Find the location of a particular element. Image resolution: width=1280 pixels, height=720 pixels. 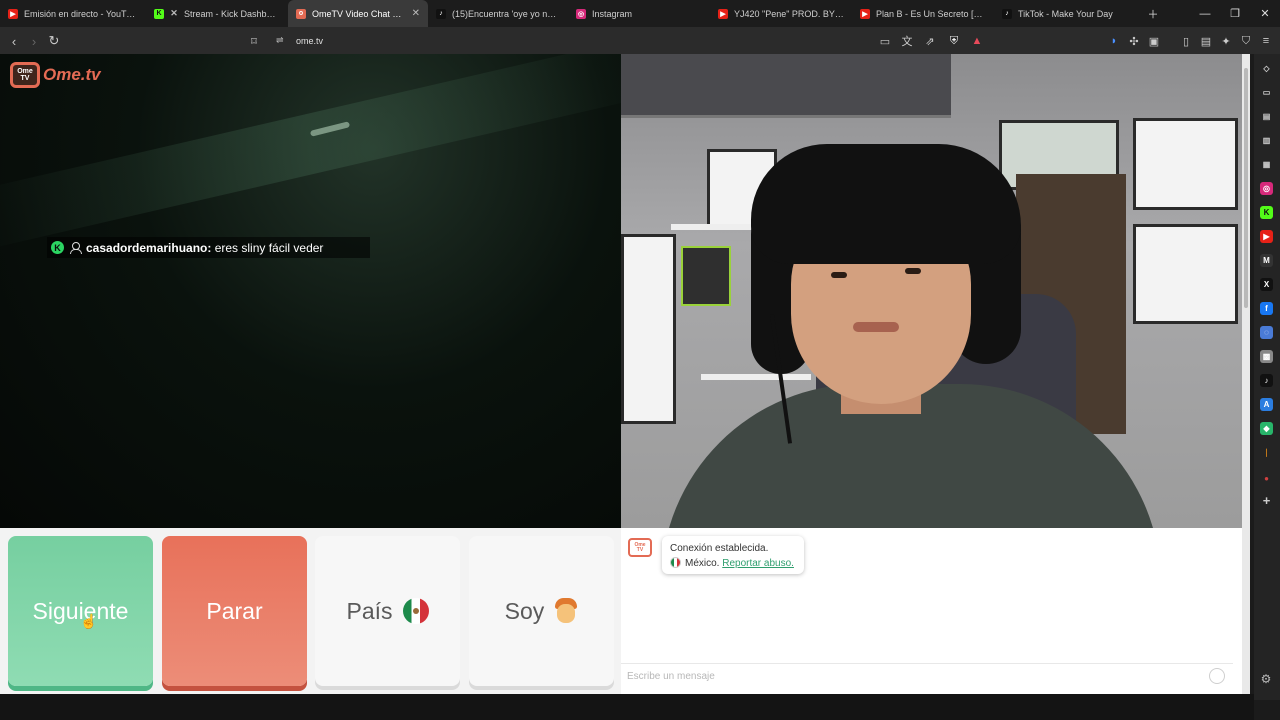

share-icon: ⇗ is located at coordinates (930, 41).